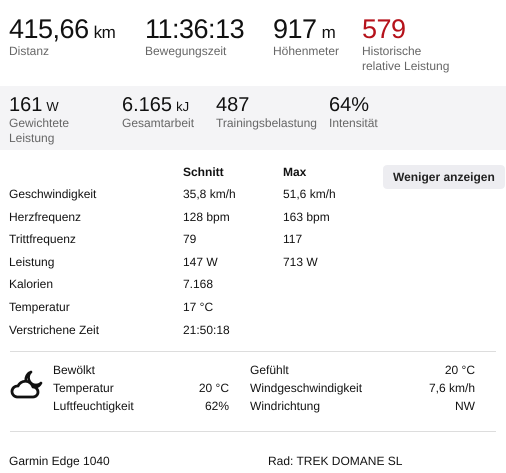  Describe the element at coordinates (201, 261) in the screenshot. I see `table-cell-text: 147 W` at that location.